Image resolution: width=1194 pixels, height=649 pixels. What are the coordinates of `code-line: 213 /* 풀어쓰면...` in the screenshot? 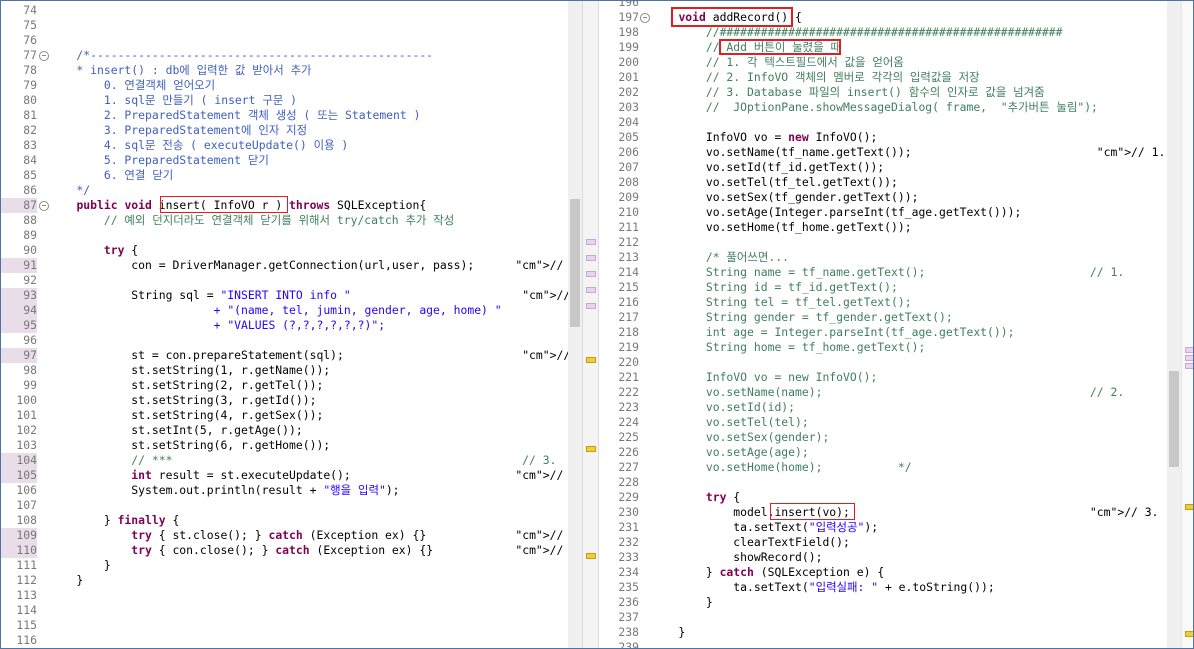 It's located at (890, 257).